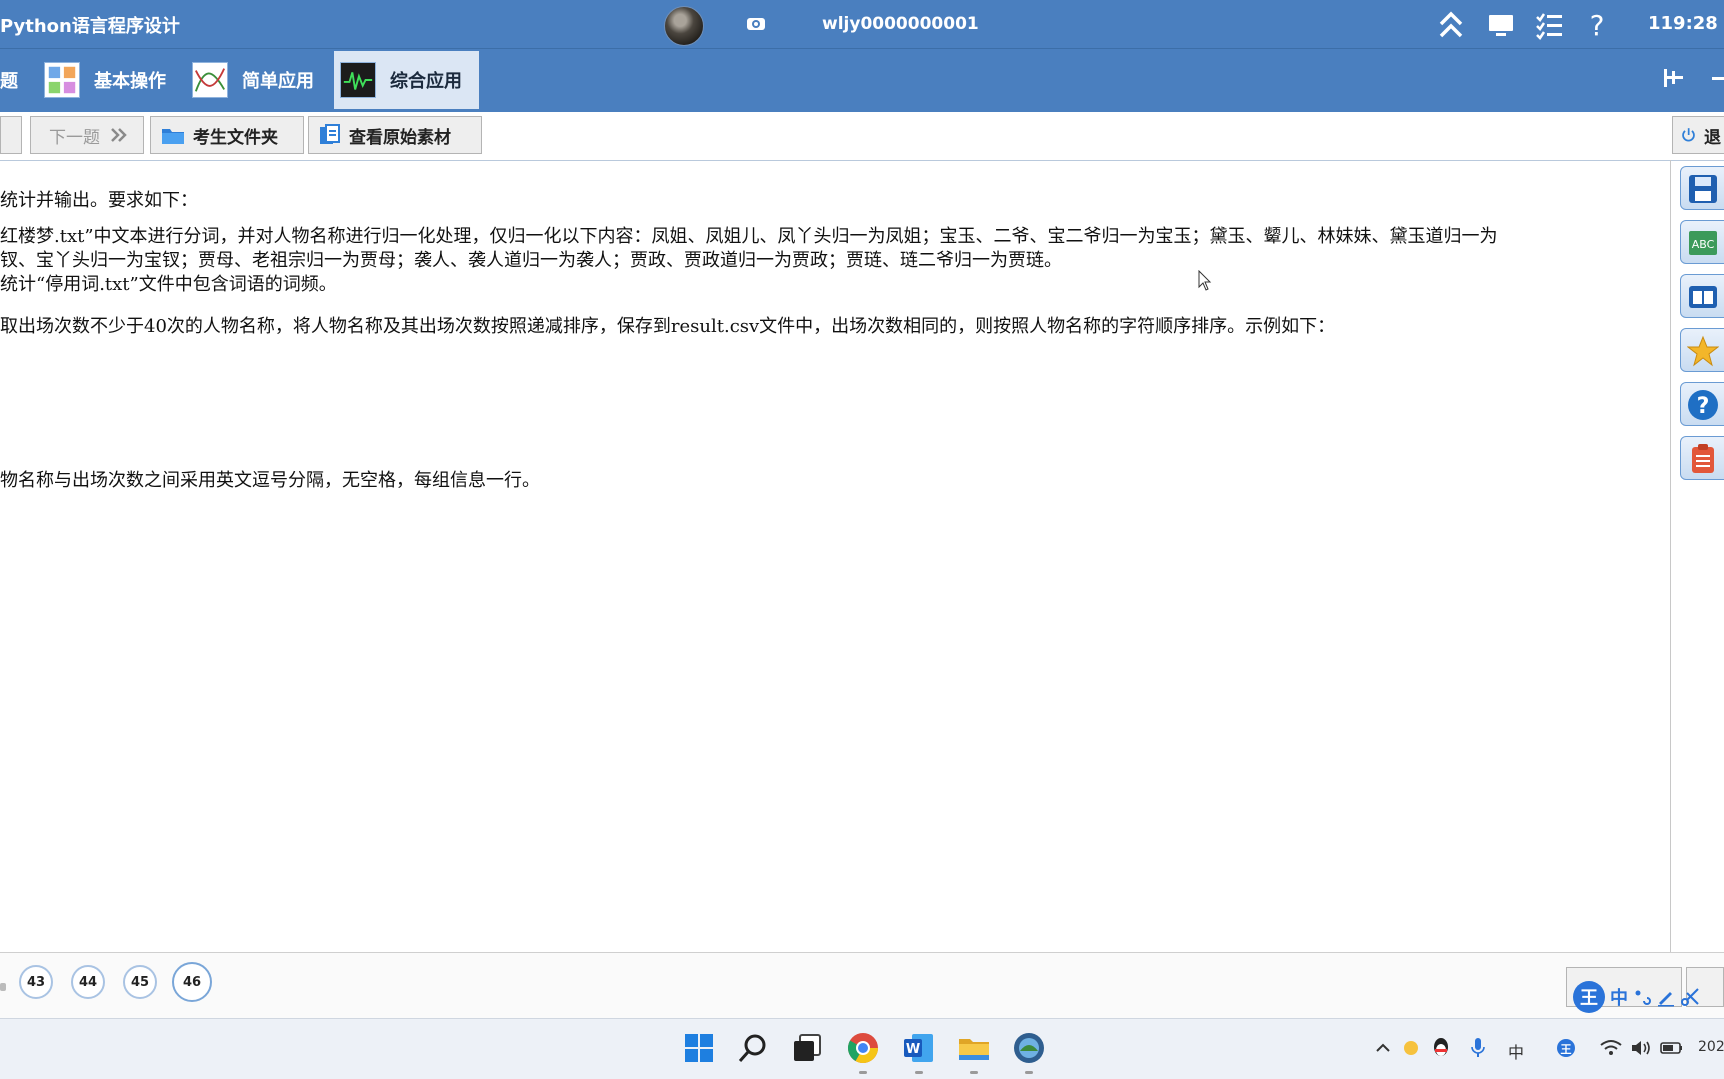 Image resolution: width=1724 pixels, height=1079 pixels. What do you see at coordinates (1549, 25) in the screenshot?
I see `checklist-icon` at bounding box center [1549, 25].